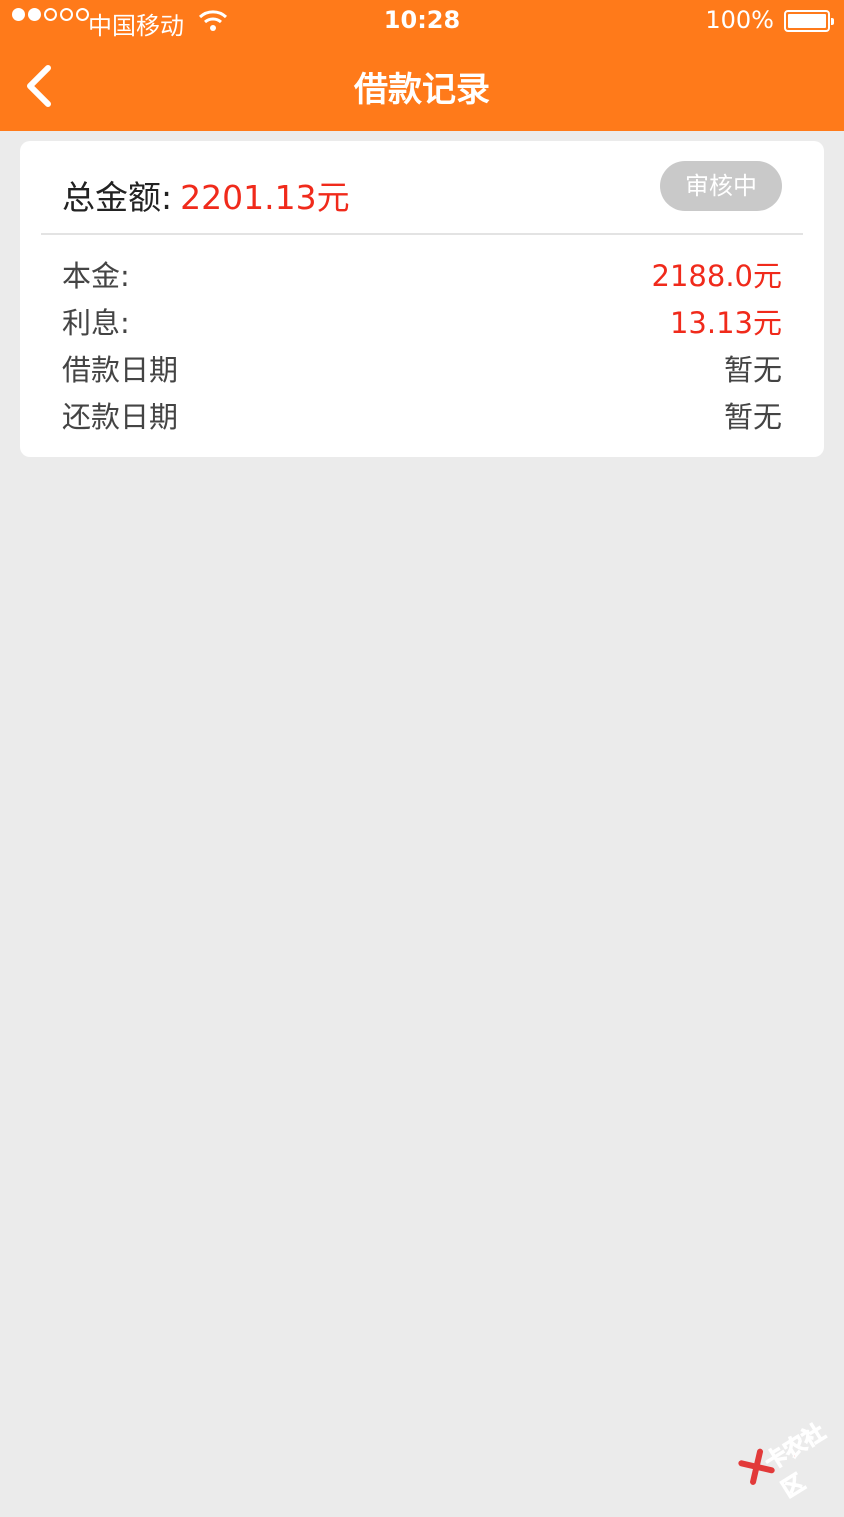  I want to click on divider, so click(422, 234).